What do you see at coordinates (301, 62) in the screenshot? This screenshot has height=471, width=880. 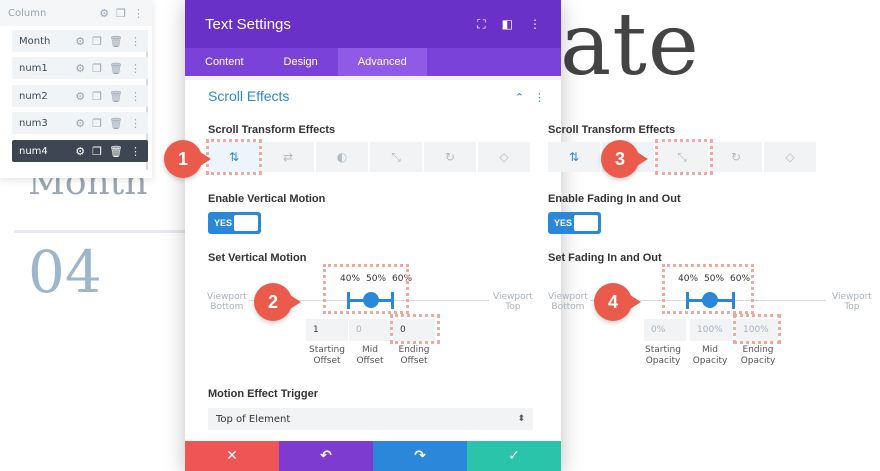 I see `tab-design: Design` at bounding box center [301, 62].